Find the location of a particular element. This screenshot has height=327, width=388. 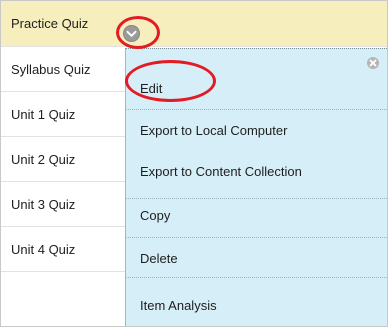

menu-item-edit: Edit is located at coordinates (151, 88).